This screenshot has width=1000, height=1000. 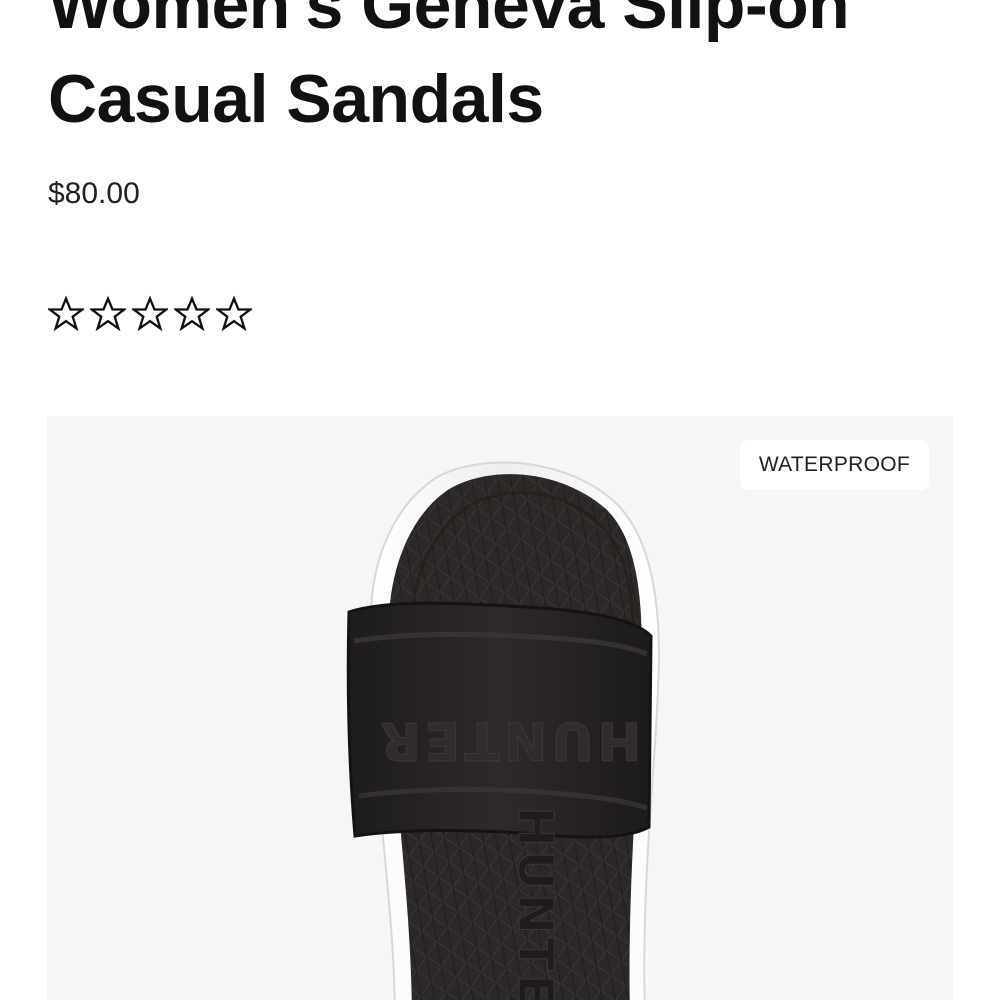 What do you see at coordinates (535, 903) in the screenshot?
I see `footbed-logo: HUNTE` at bounding box center [535, 903].